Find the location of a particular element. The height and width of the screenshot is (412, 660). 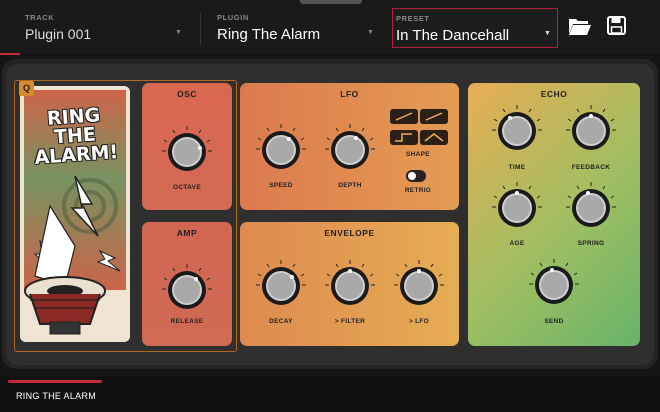

octave-knob is located at coordinates (187, 151).